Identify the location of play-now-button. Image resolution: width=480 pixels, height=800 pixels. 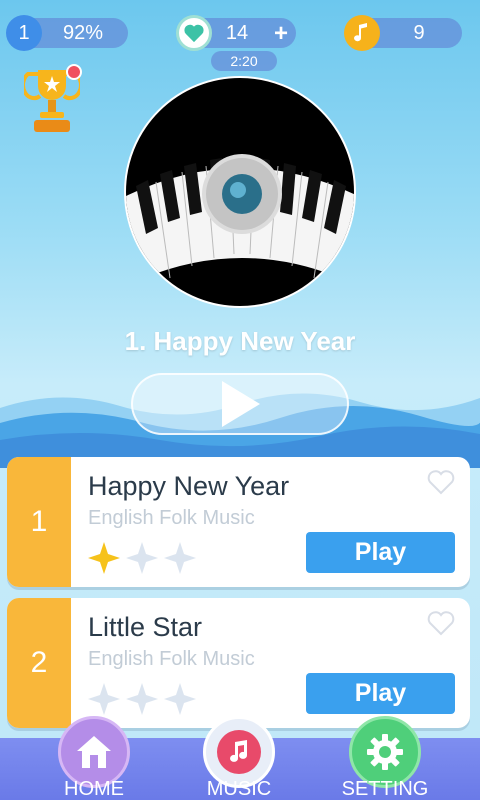
(240, 404).